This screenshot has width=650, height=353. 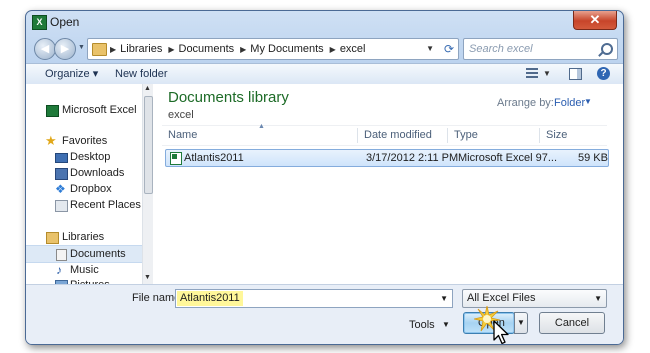 What do you see at coordinates (569, 103) in the screenshot?
I see `arrange-by-dropdown: Folder` at bounding box center [569, 103].